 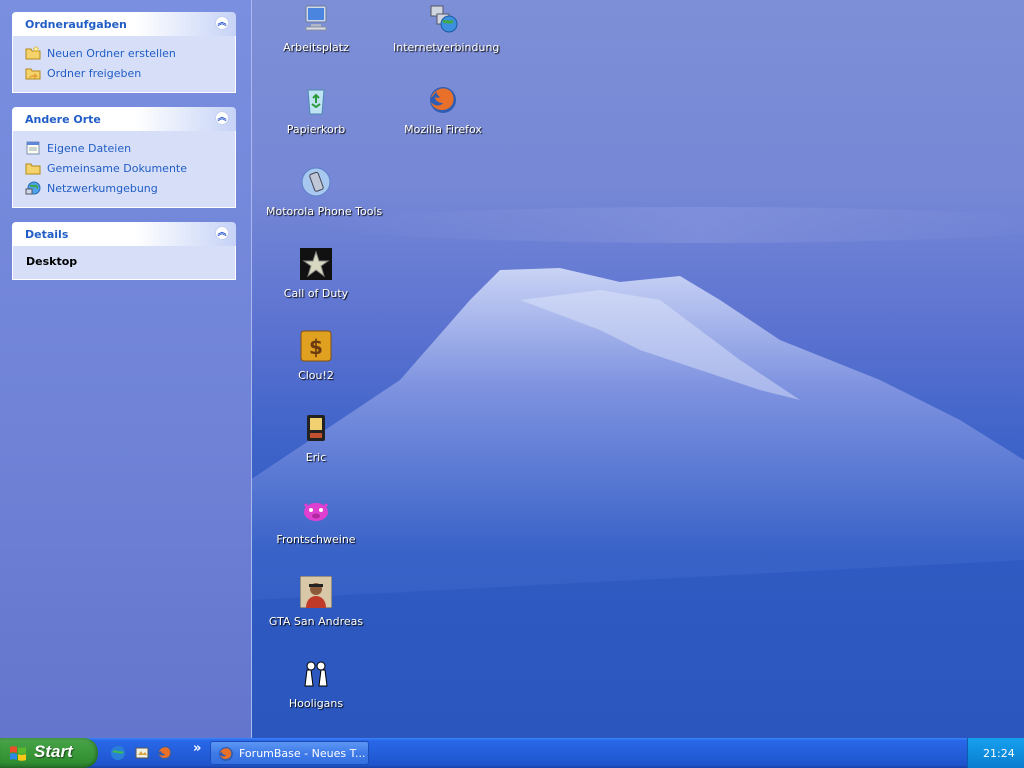 What do you see at coordinates (63, 119) in the screenshot?
I see `other-places-title: Andere Orte` at bounding box center [63, 119].